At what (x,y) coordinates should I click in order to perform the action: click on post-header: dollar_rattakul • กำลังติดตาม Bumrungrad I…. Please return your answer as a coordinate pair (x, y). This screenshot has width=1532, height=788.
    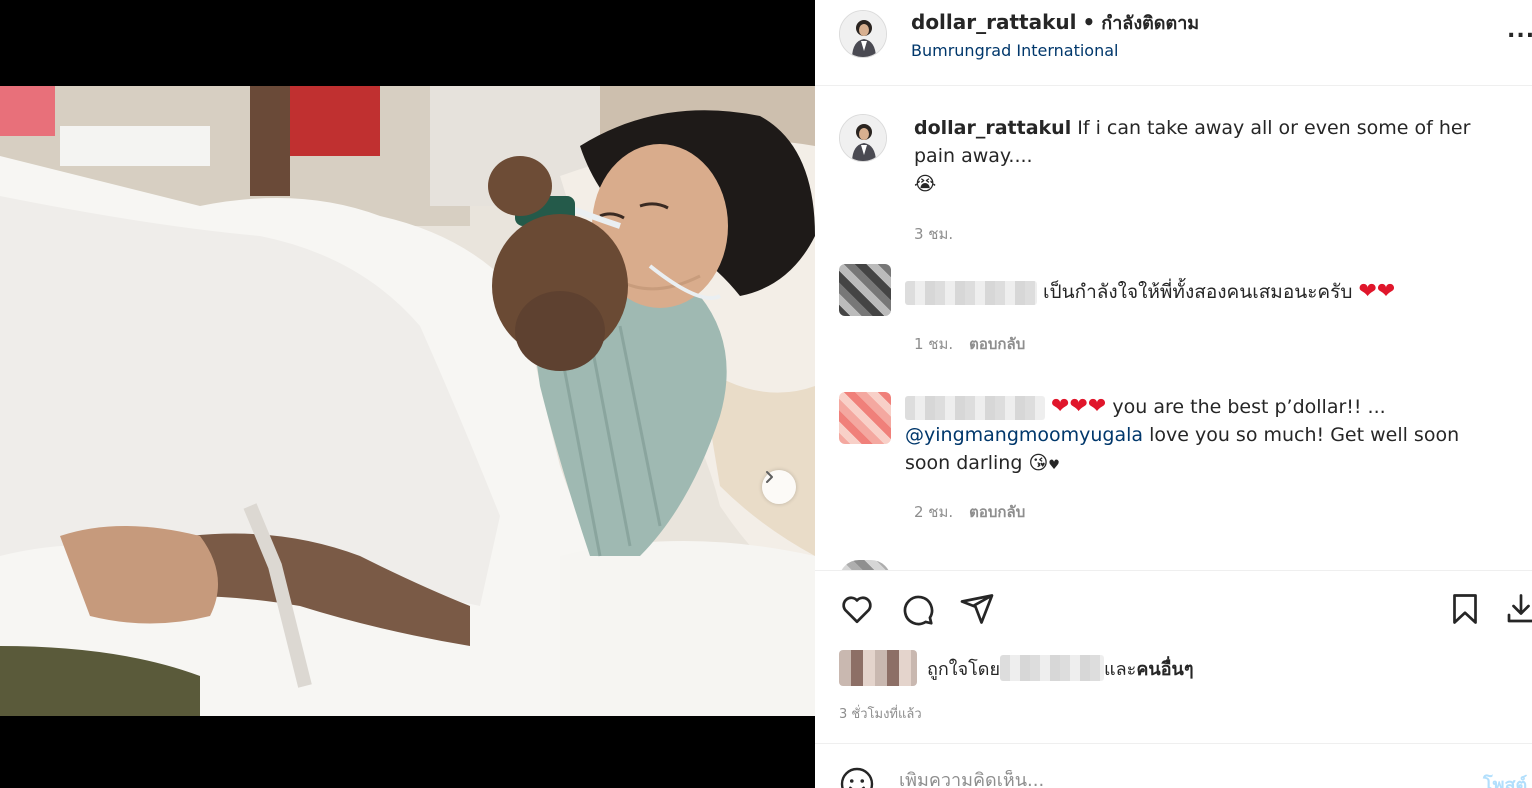
    Looking at the image, I should click on (1173, 43).